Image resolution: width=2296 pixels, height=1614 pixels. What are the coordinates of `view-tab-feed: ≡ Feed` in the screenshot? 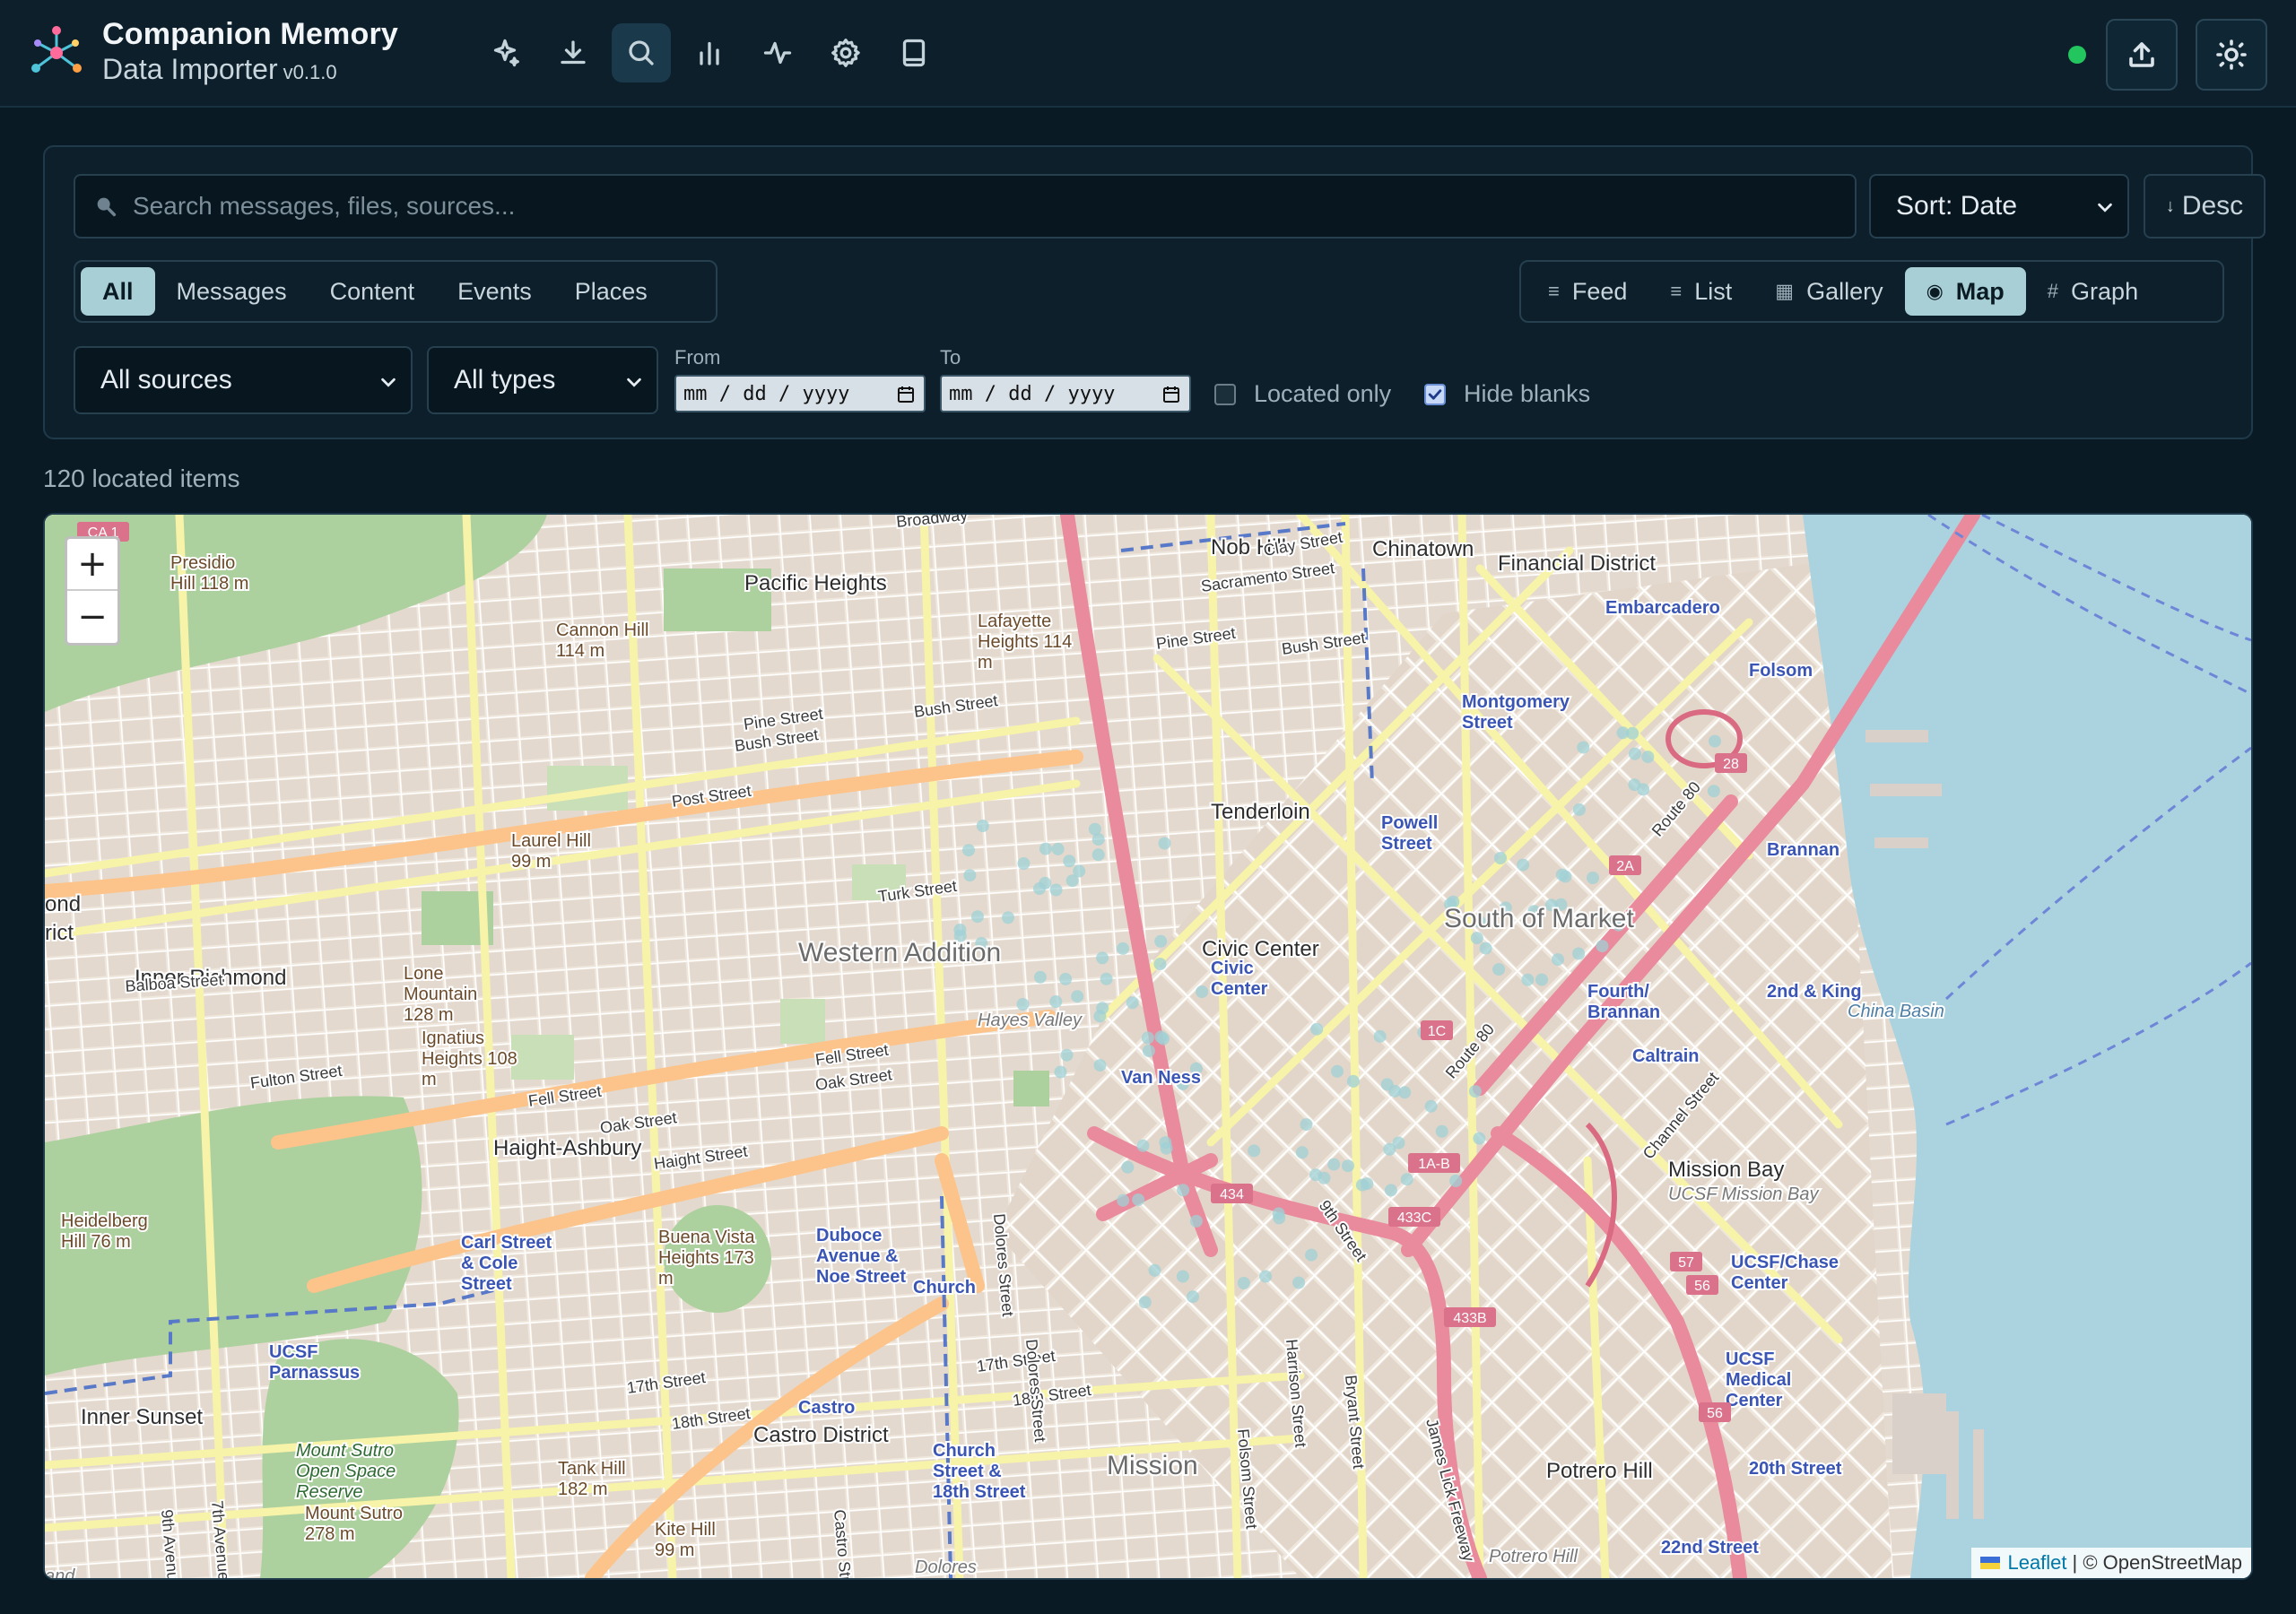 It's located at (1587, 291).